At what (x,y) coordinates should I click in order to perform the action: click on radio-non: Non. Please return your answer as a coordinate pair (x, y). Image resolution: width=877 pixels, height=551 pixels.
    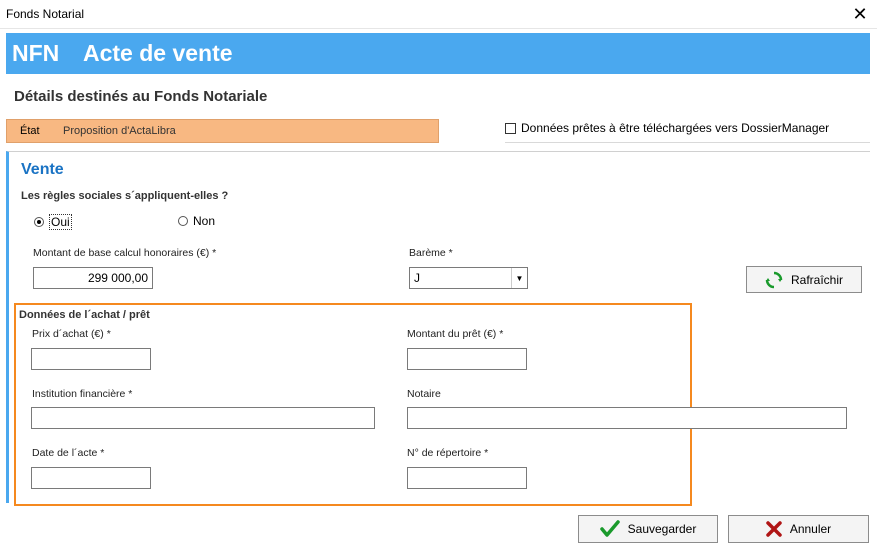
    Looking at the image, I should click on (196, 221).